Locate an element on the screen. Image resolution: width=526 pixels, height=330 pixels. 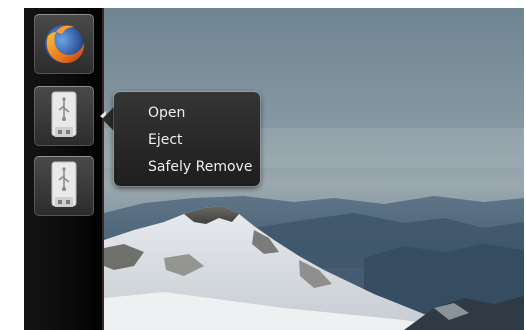
context-menu: Open Eject Safely Remove is located at coordinates (187, 139).